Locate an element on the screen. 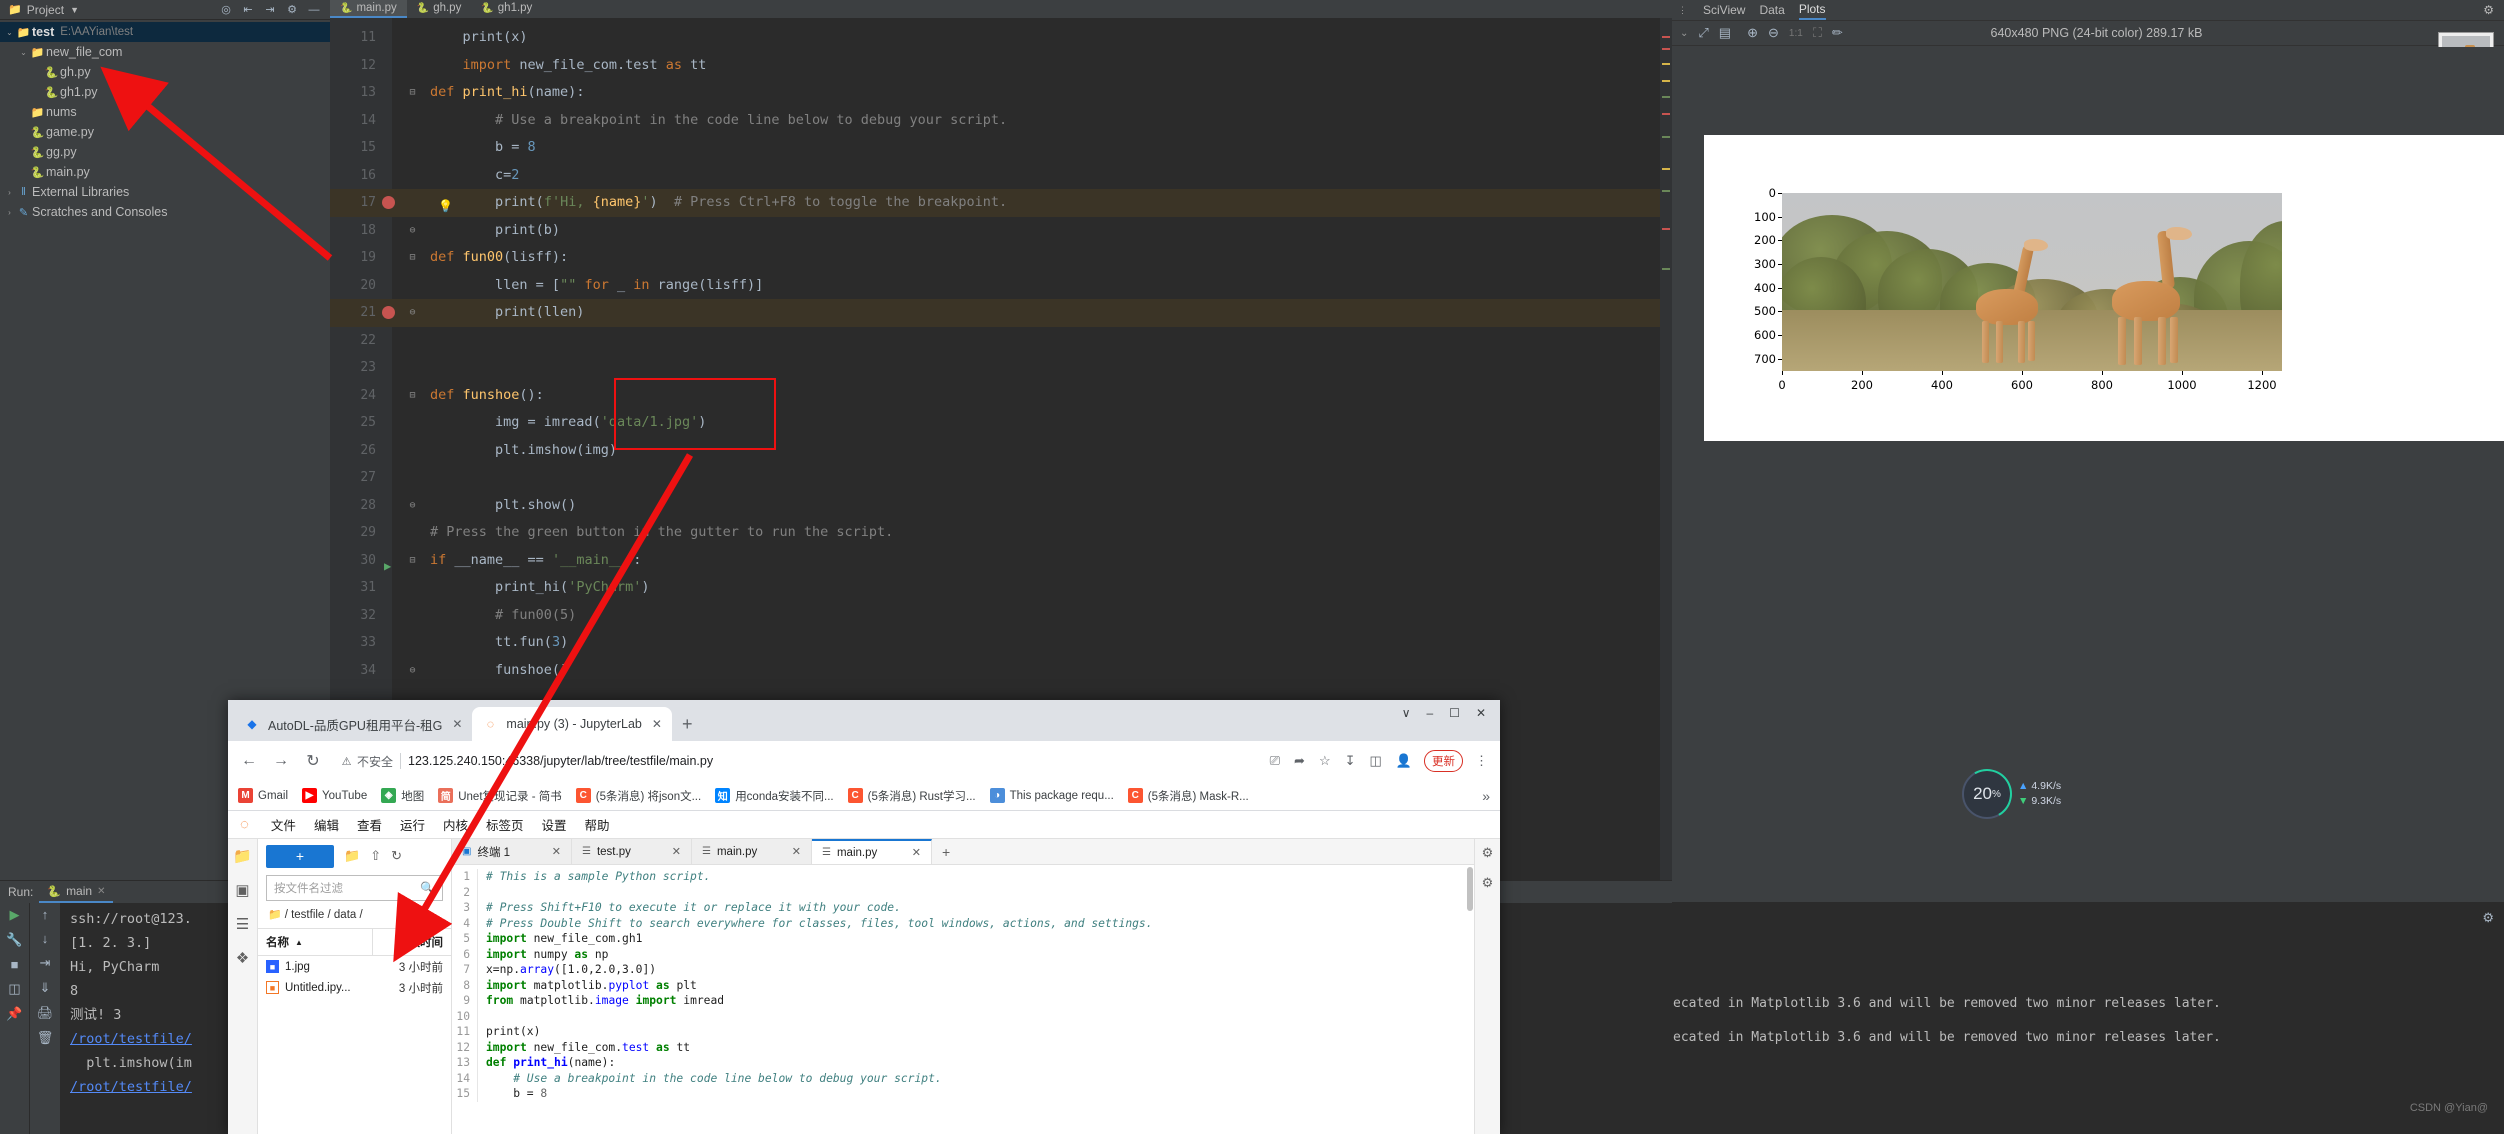  line-number: 13 is located at coordinates (353, 93).